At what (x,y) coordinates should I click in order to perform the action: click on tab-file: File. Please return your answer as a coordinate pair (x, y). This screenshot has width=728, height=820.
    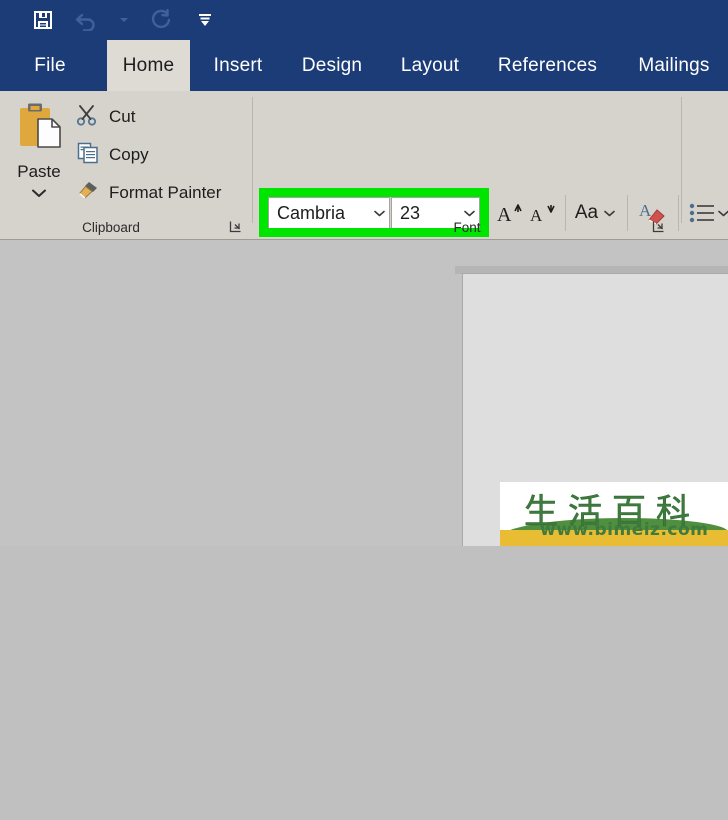
    Looking at the image, I should click on (50, 65).